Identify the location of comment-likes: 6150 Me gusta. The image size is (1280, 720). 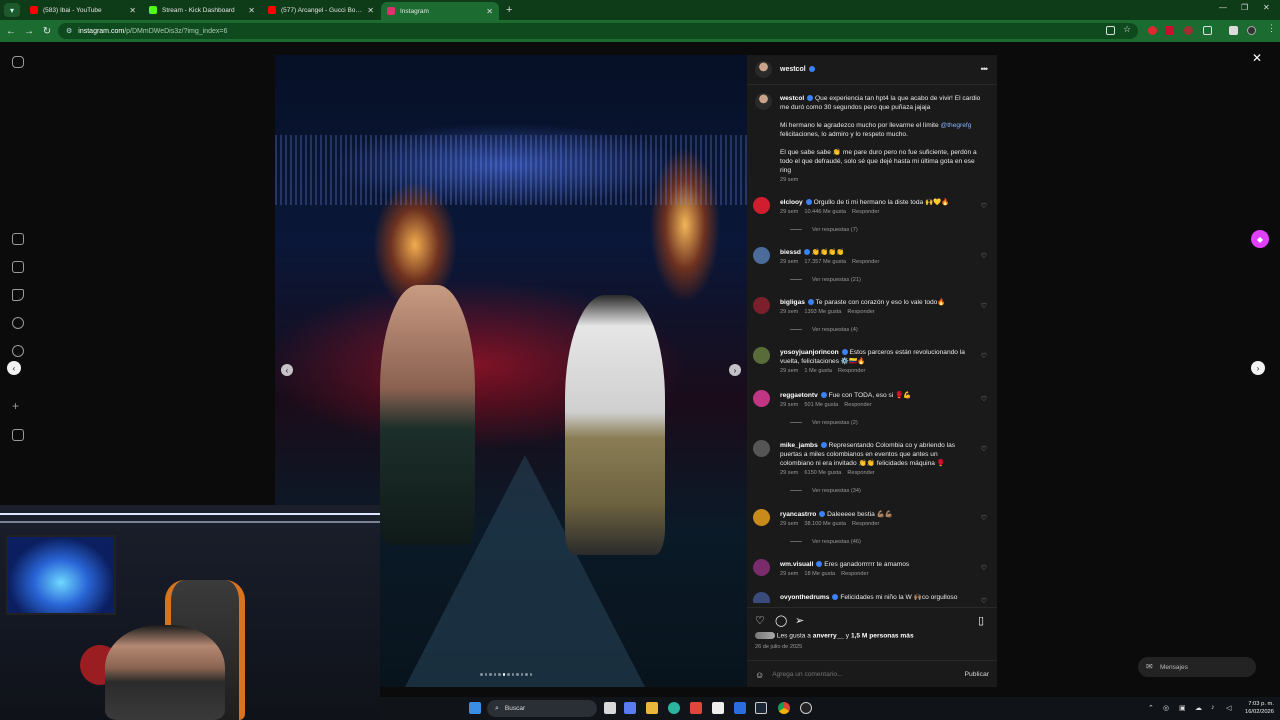
(822, 473).